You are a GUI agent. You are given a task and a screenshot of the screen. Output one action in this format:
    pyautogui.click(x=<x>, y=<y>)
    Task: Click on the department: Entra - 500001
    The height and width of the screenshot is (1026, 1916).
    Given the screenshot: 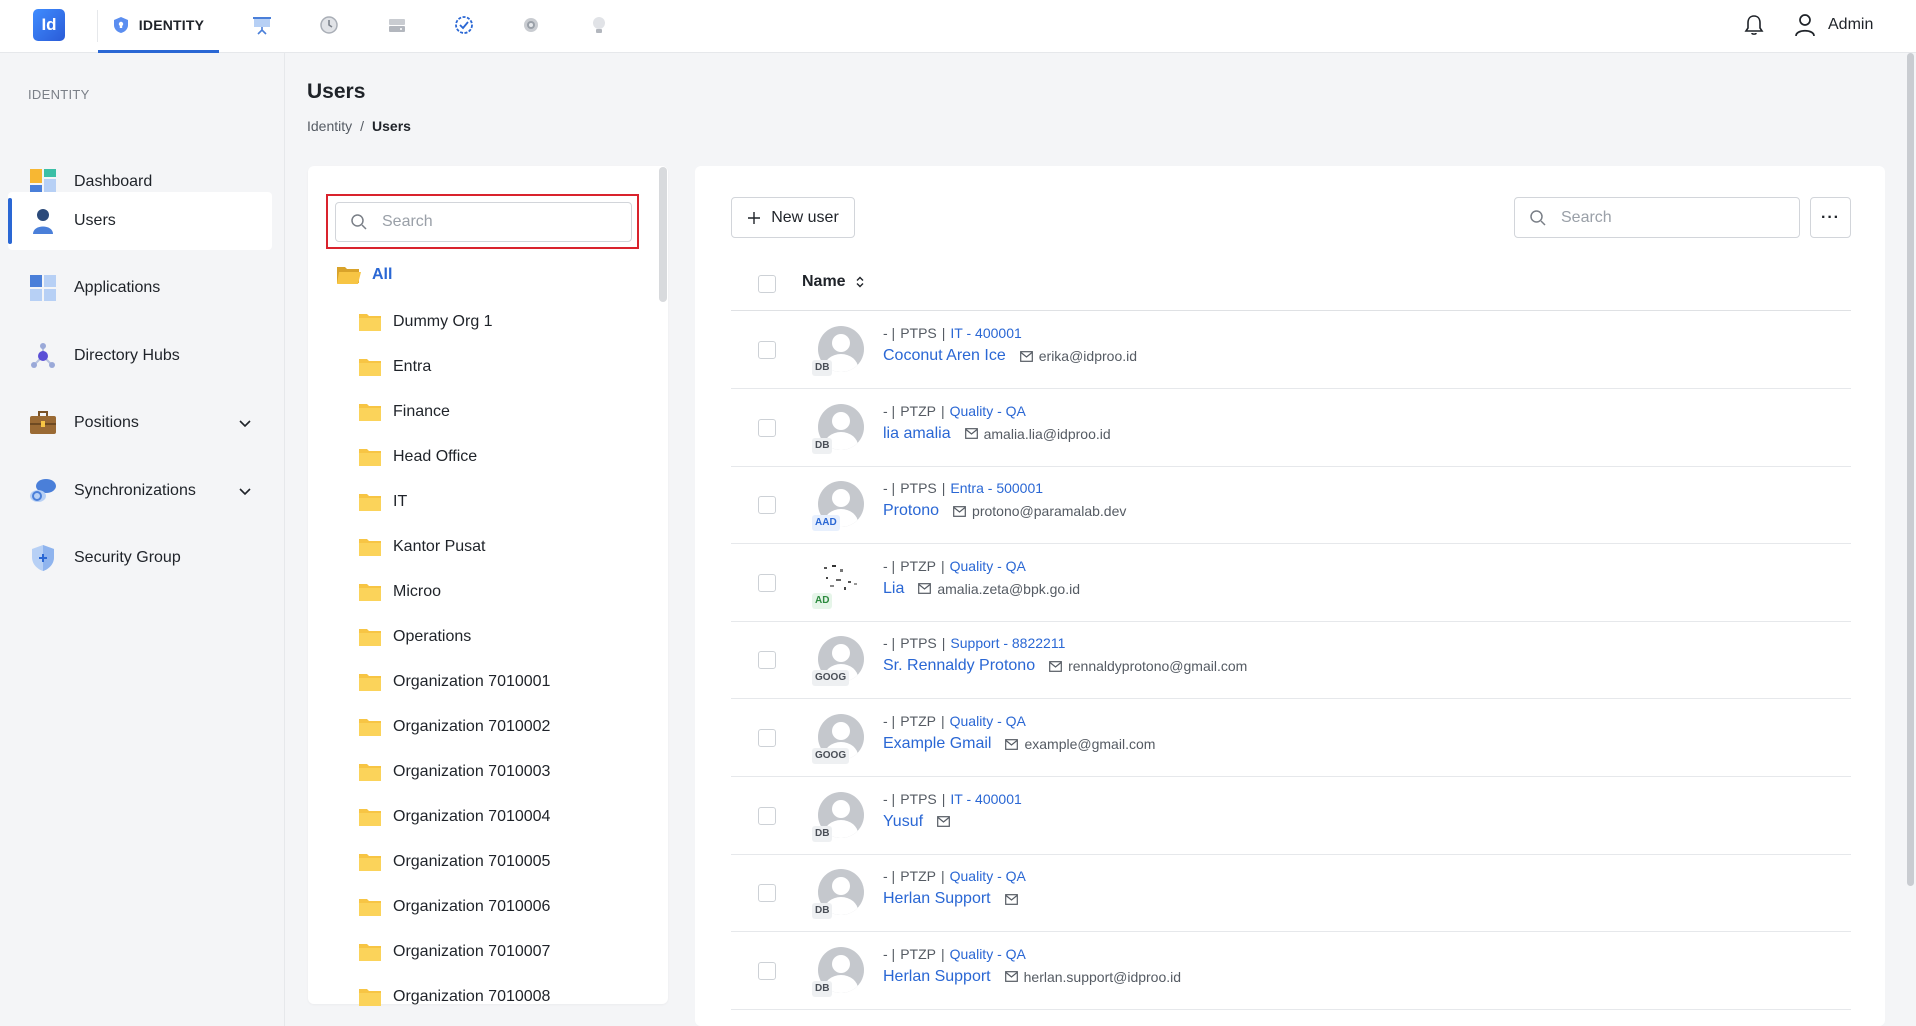 What is the action you would take?
    pyautogui.click(x=996, y=488)
    